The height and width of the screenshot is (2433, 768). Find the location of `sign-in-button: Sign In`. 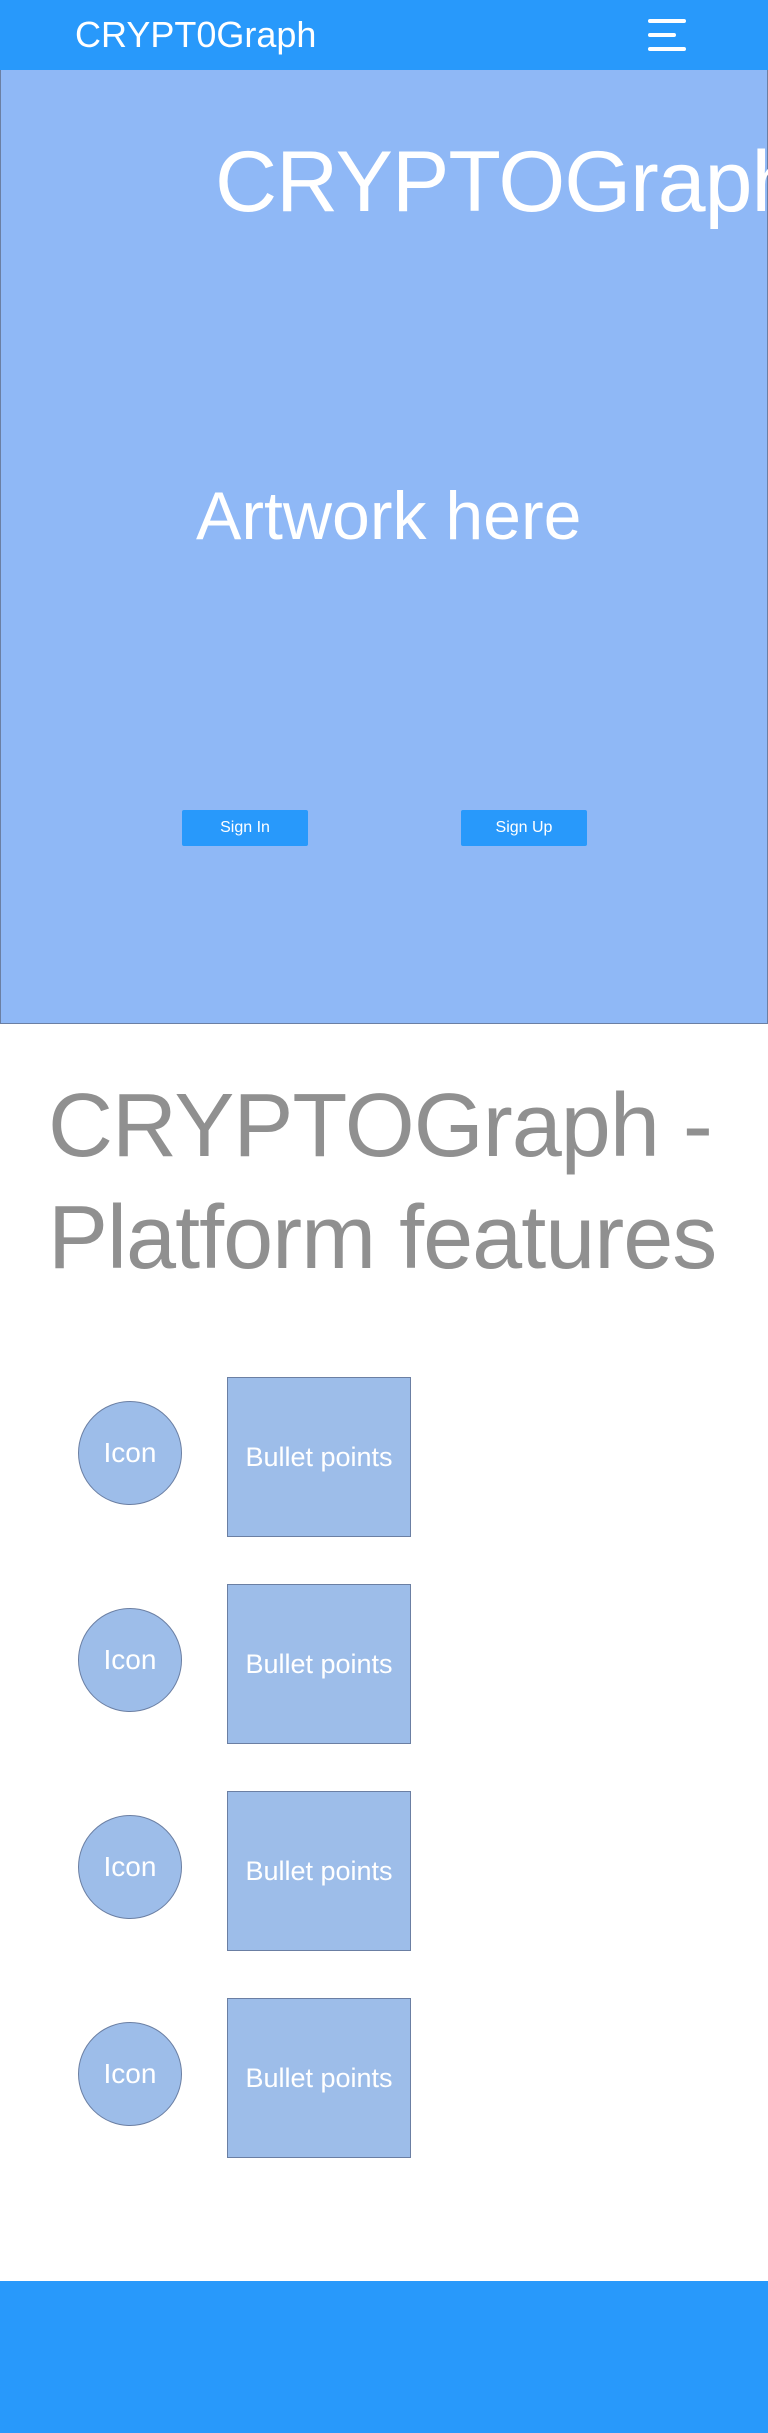

sign-in-button: Sign In is located at coordinates (245, 828).